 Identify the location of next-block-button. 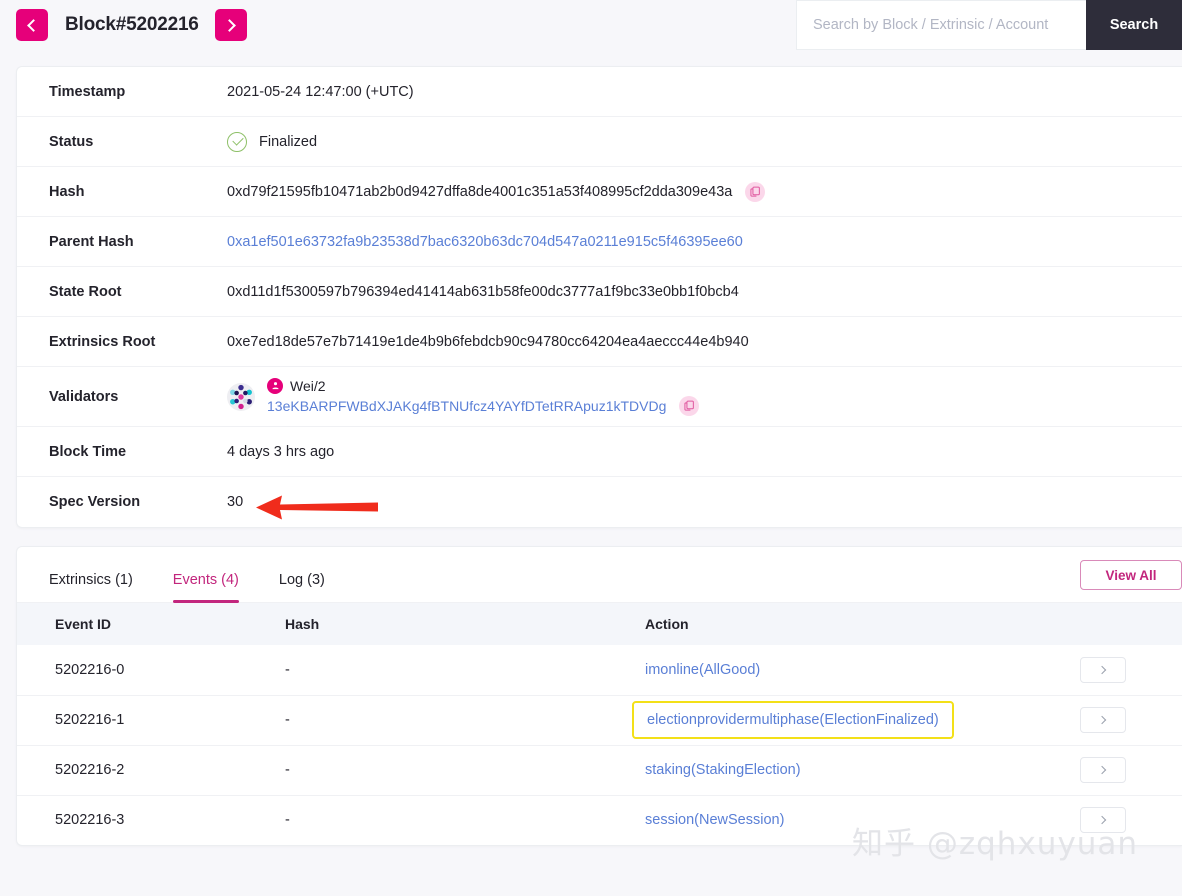
(230, 25).